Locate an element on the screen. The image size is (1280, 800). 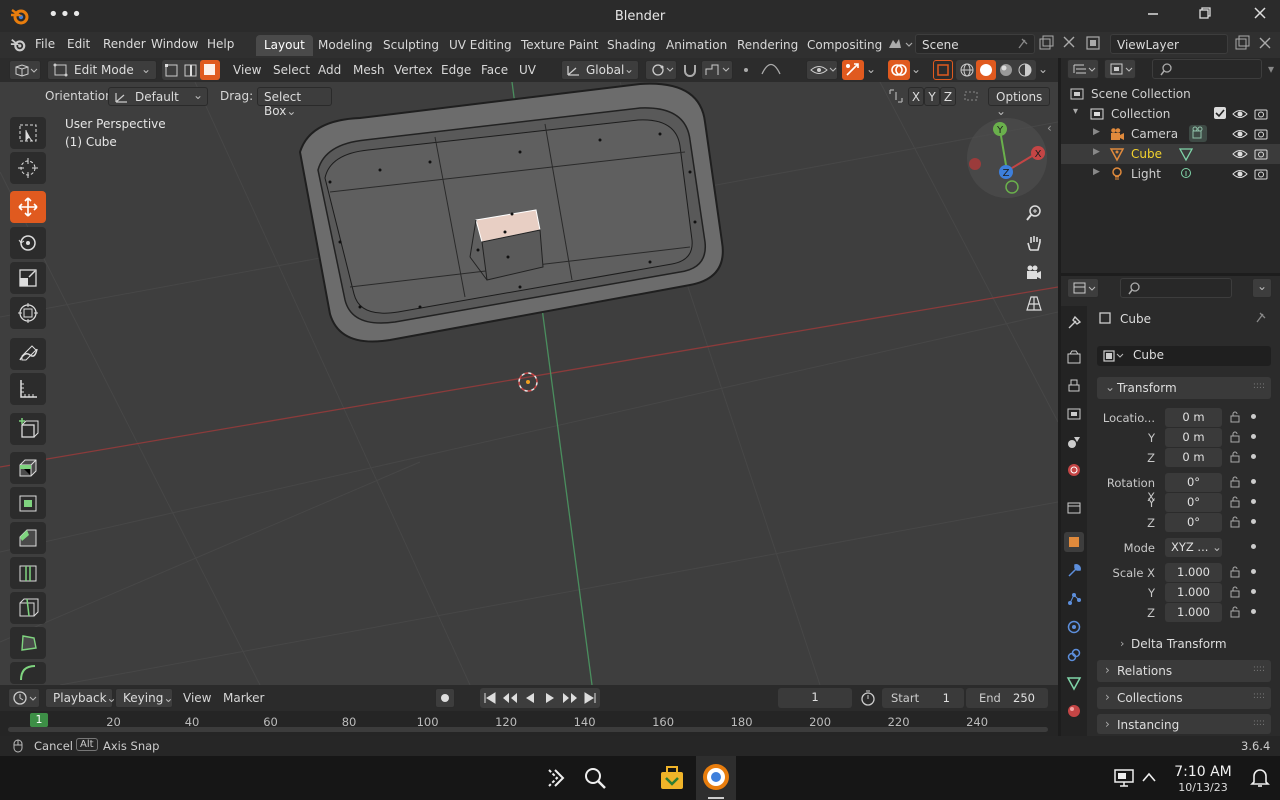
pan-hand-icon is located at coordinates (1034, 243).